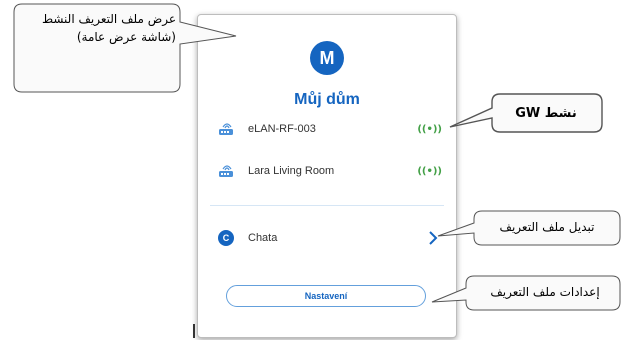 Image resolution: width=629 pixels, height=340 pixels. Describe the element at coordinates (263, 238) in the screenshot. I see `other-profile-name: Chata` at that location.